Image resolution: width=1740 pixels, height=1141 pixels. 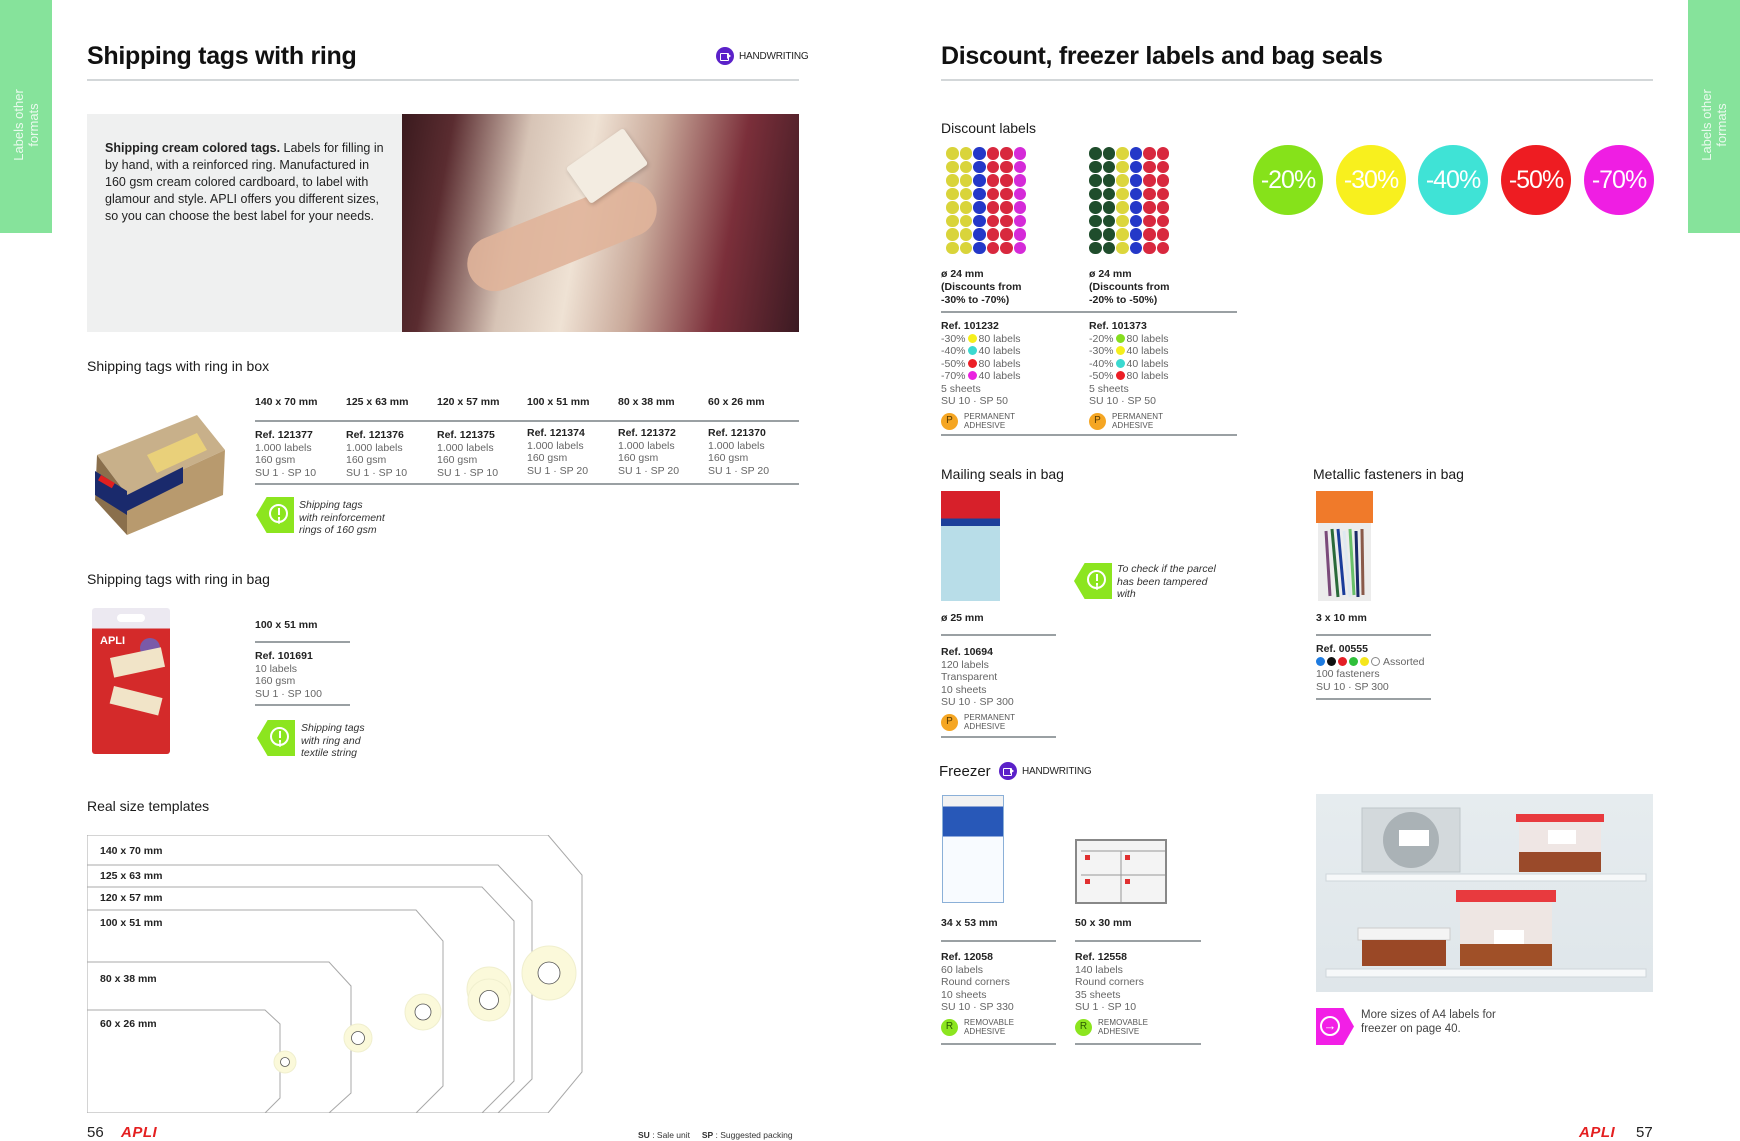 I want to click on template-label: 80 x 38 mm, so click(x=128, y=979).